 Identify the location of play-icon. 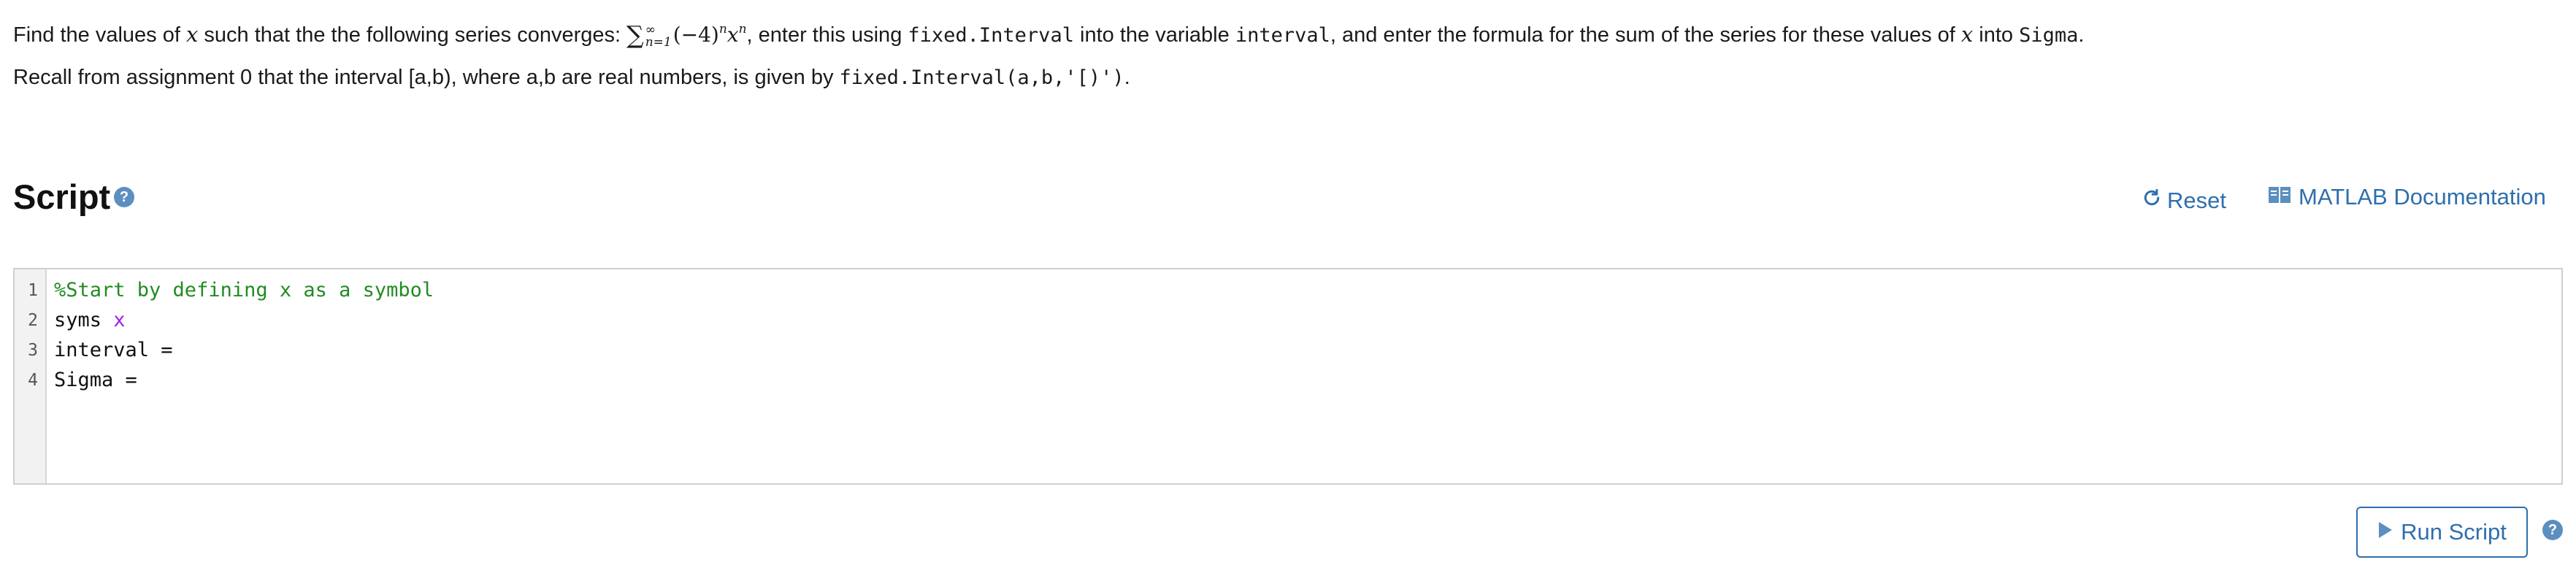
(2385, 532).